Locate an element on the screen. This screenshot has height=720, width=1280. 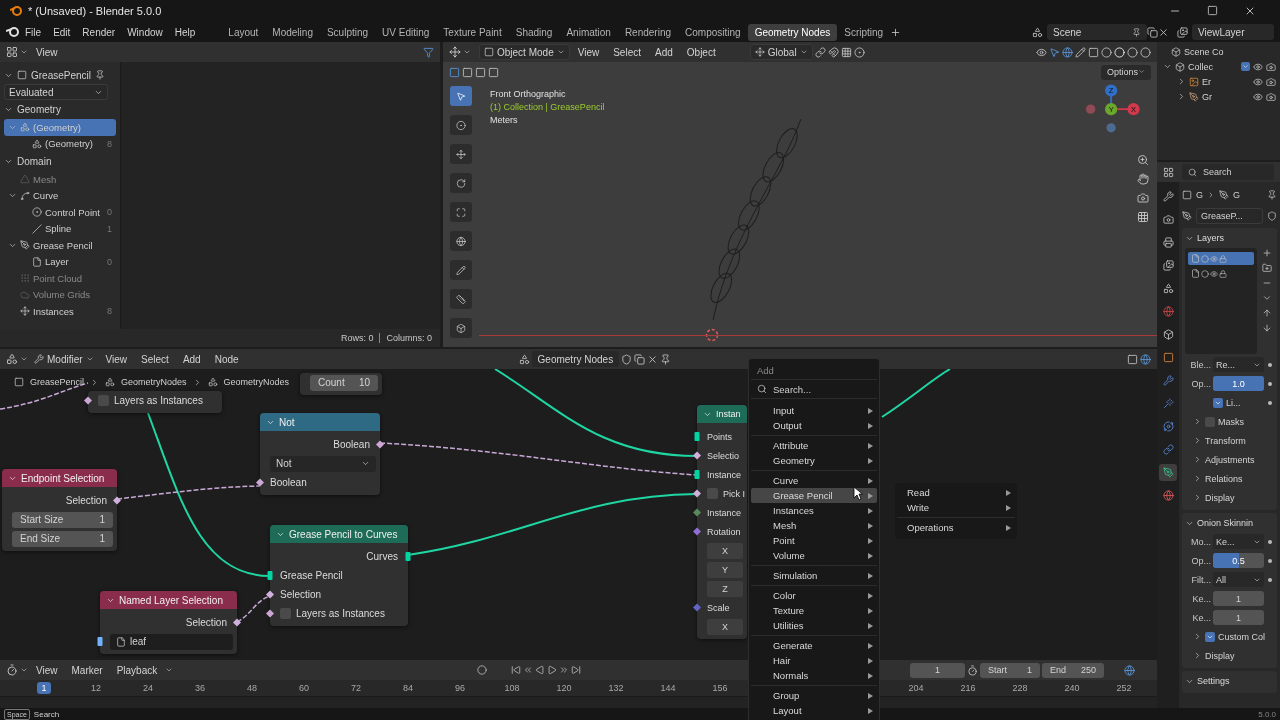
menu-item: Input is located at coordinates (814, 410).